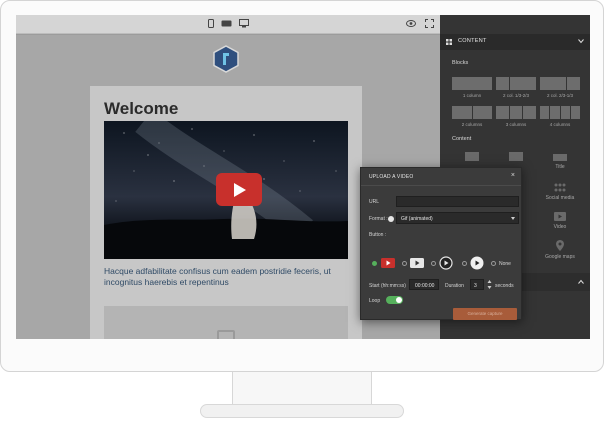  What do you see at coordinates (505, 264) in the screenshot?
I see `none-label: None` at bounding box center [505, 264].